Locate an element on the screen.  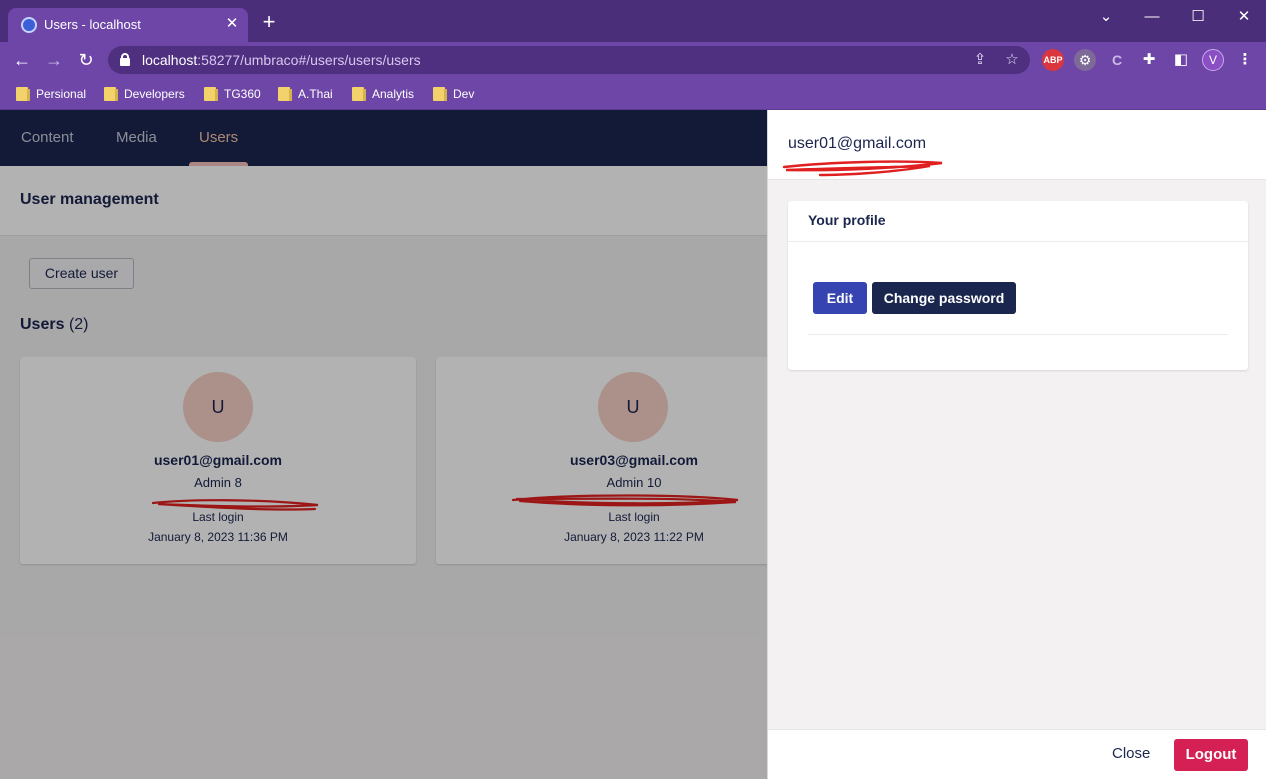
tab-search-icon: ⌄ is located at coordinates (1106, 17).